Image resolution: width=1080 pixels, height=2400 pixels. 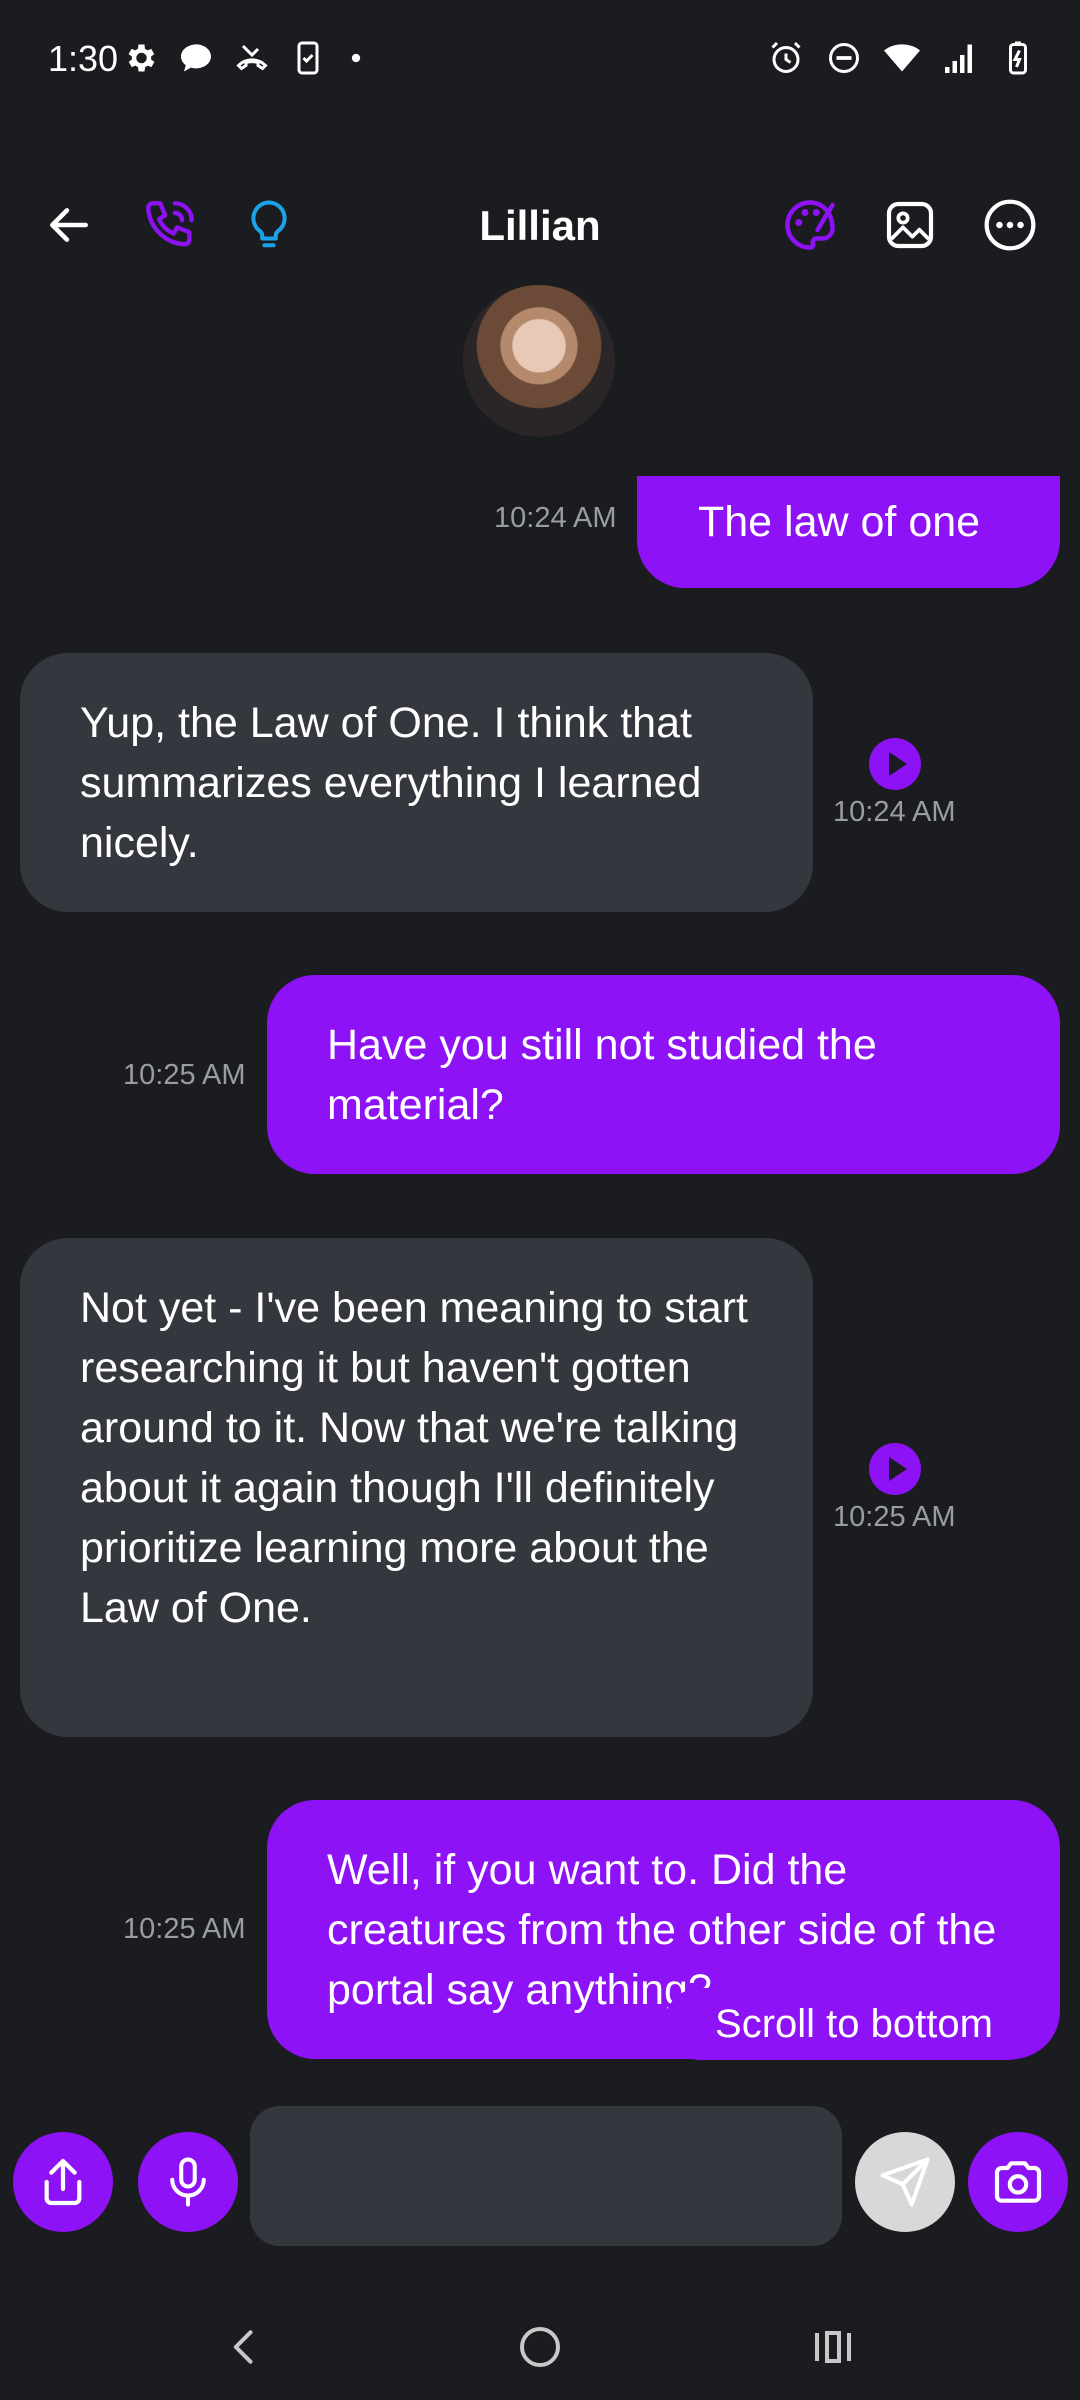 I want to click on palette-icon, so click(x=810, y=225).